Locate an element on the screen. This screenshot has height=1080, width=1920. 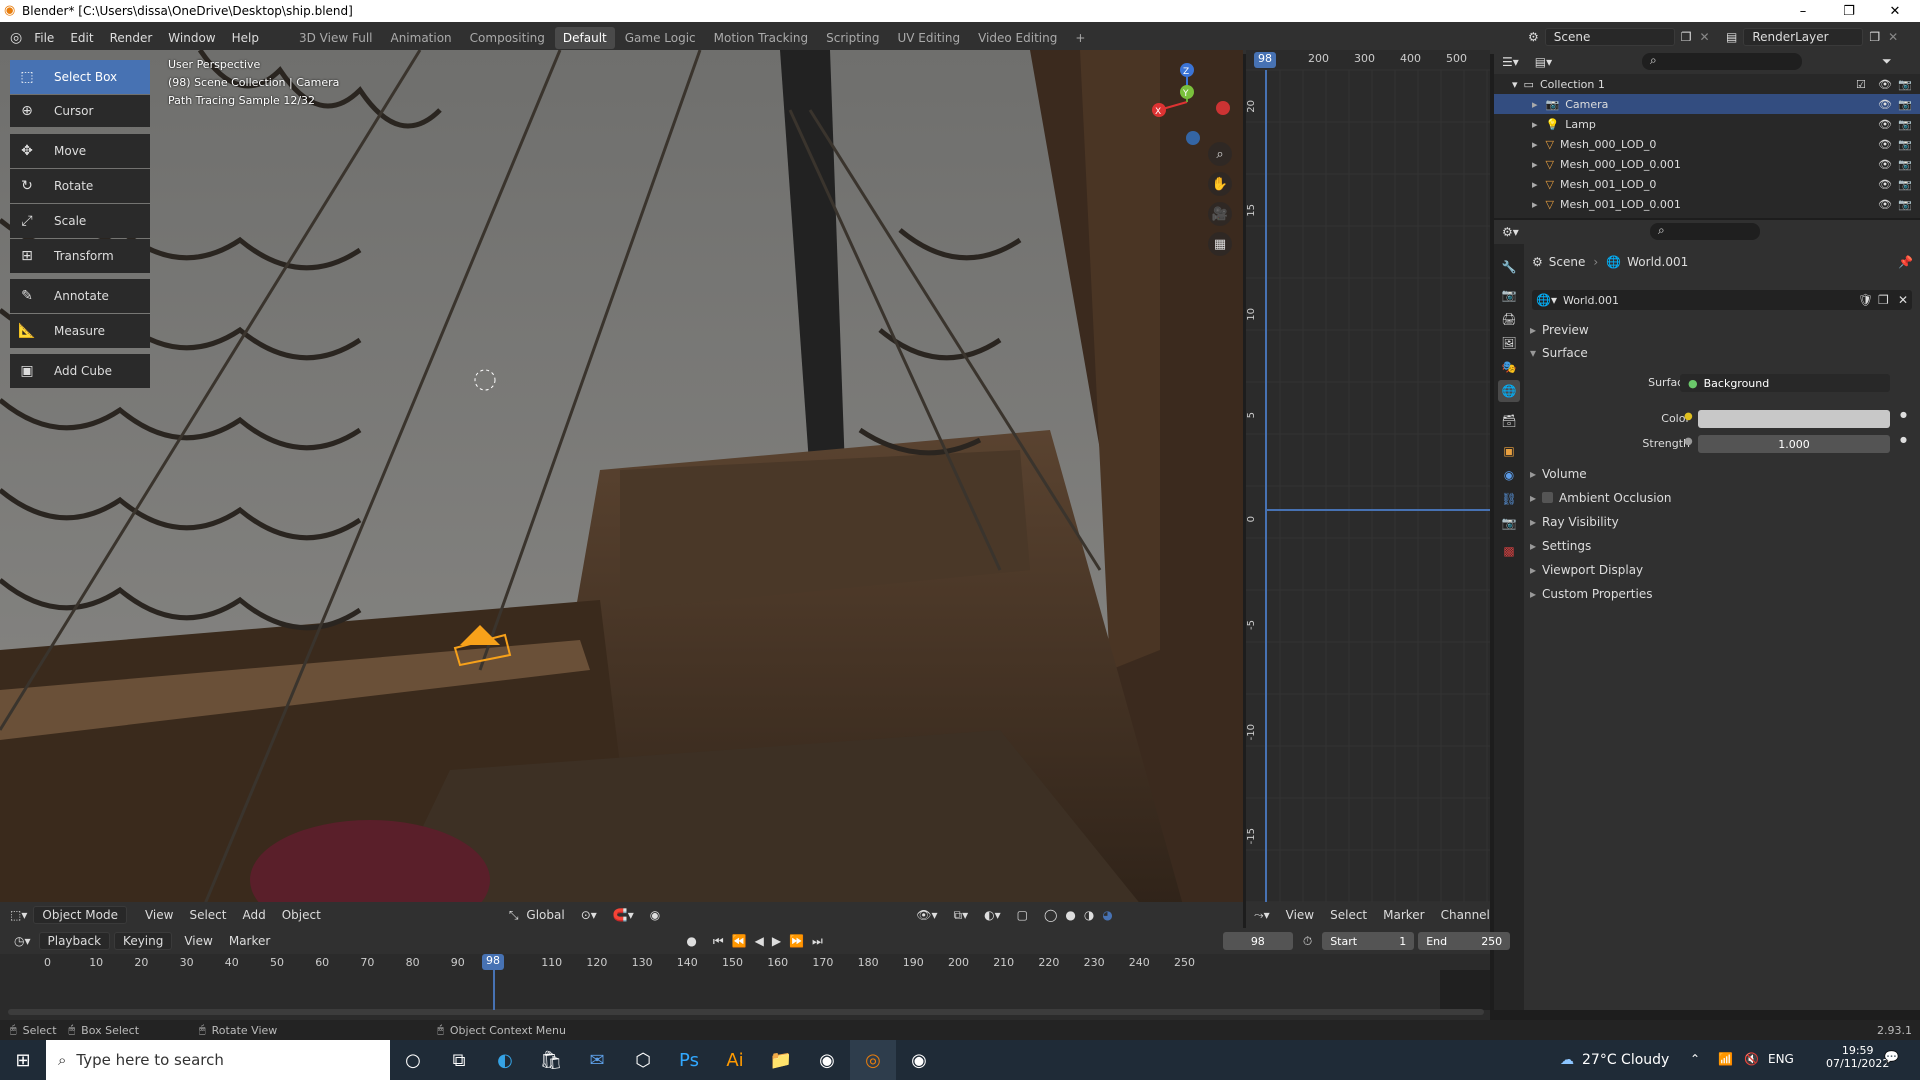
proportional-edit-icon: ◉ is located at coordinates (655, 915).